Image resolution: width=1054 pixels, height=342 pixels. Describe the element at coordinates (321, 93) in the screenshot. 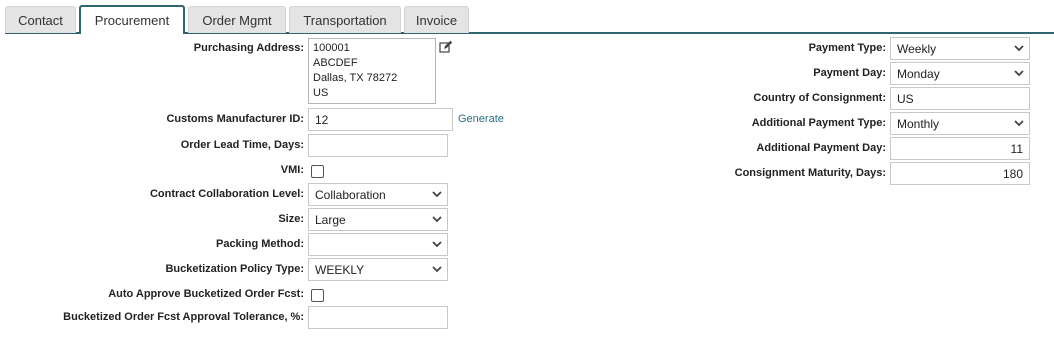

I see `address-line: US` at that location.